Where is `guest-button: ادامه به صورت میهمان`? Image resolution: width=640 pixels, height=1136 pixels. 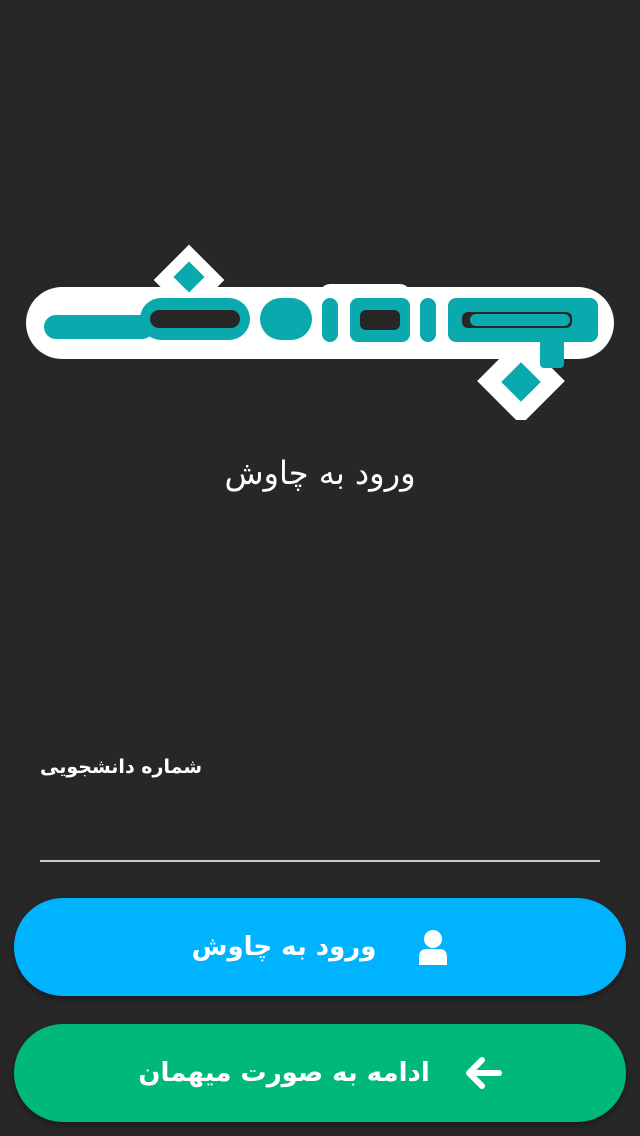
guest-button: ادامه به صورت میهمان is located at coordinates (320, 1073).